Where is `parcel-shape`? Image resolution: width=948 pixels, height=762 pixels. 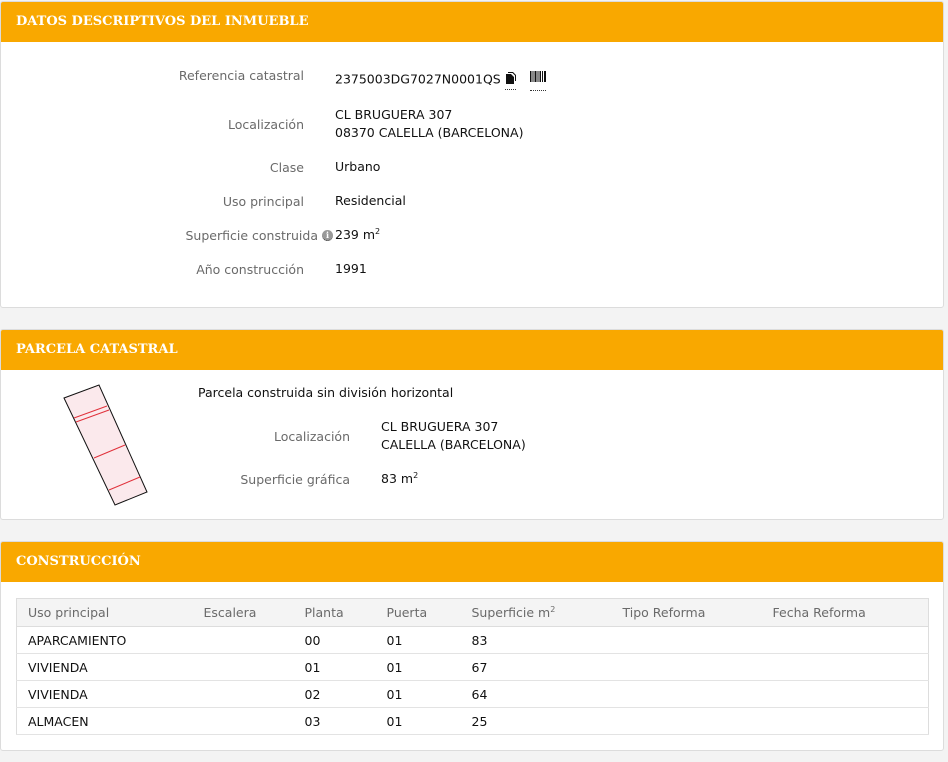 parcel-shape is located at coordinates (105, 445).